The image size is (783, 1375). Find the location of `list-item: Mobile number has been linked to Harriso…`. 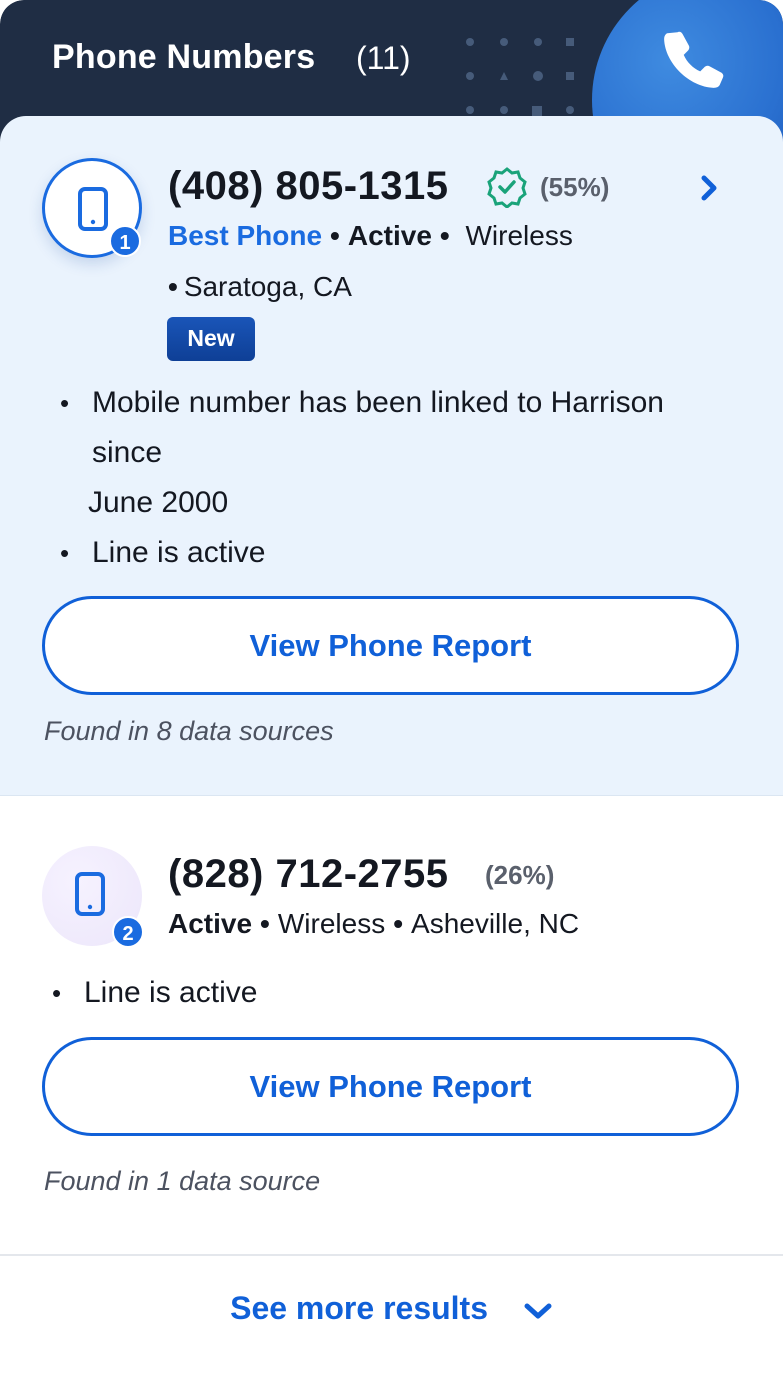

list-item: Mobile number has been linked to Harriso… is located at coordinates (403, 428).